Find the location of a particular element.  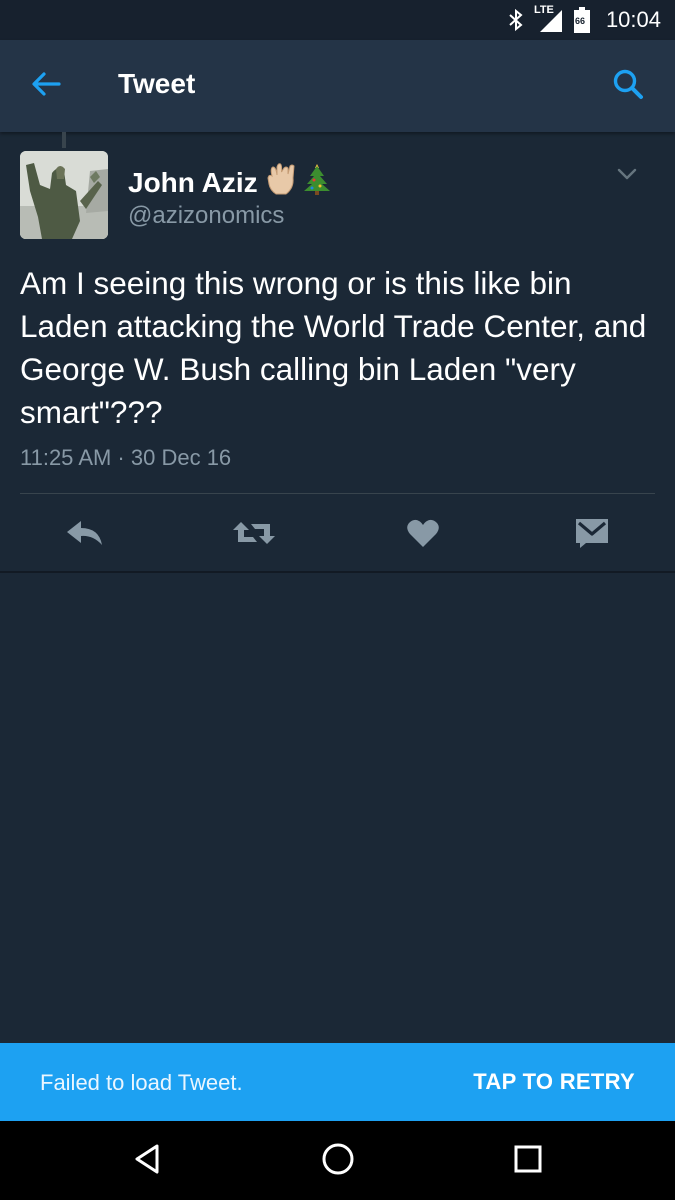

chevron-down-icon is located at coordinates (627, 176).